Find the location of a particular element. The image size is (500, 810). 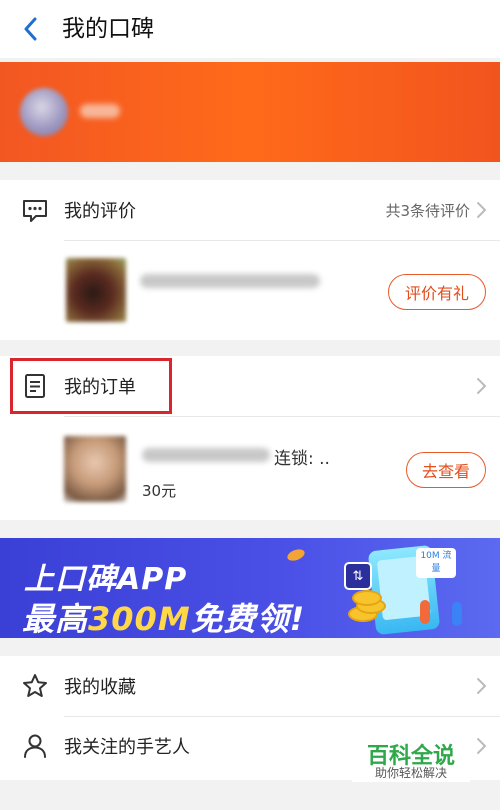

my-reviews-label: 我的评价 is located at coordinates (100, 211).